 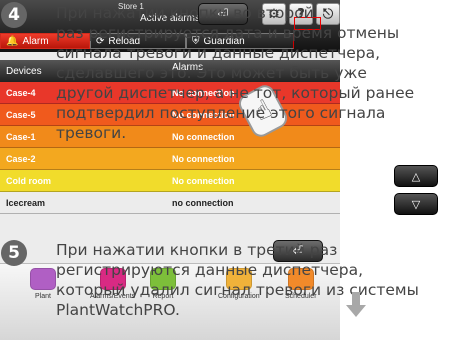 What do you see at coordinates (21, 137) in the screenshot?
I see `device-cell: Case-1` at bounding box center [21, 137].